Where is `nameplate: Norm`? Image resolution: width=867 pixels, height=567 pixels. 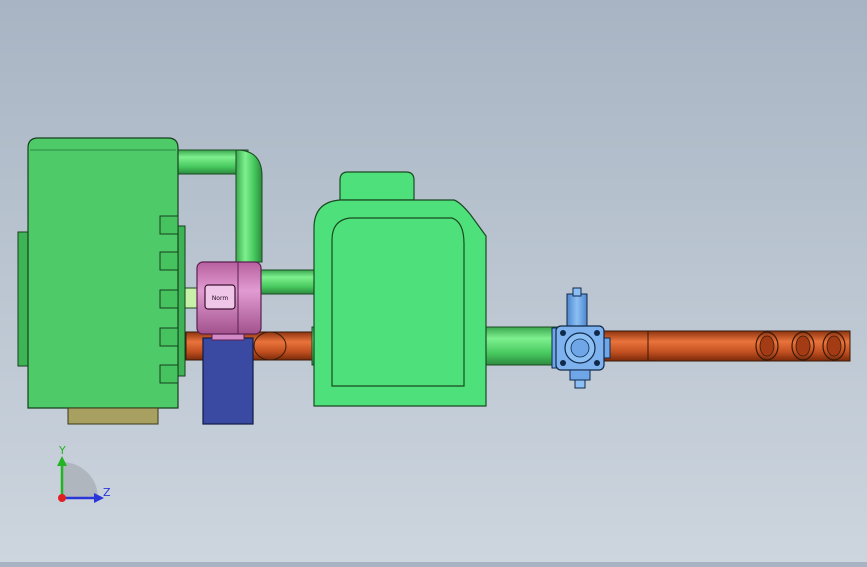 nameplate: Norm is located at coordinates (220, 297).